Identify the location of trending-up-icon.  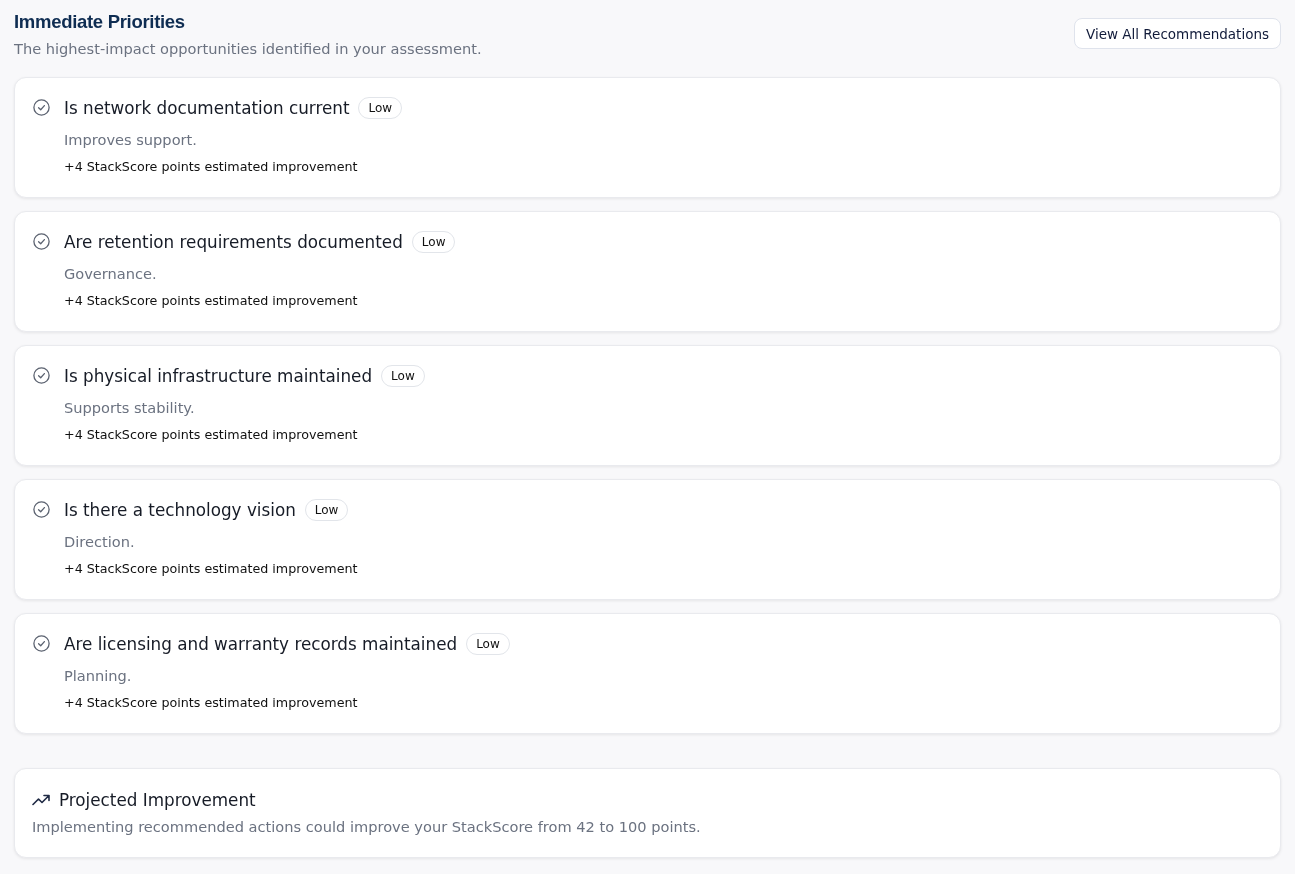
(41, 800).